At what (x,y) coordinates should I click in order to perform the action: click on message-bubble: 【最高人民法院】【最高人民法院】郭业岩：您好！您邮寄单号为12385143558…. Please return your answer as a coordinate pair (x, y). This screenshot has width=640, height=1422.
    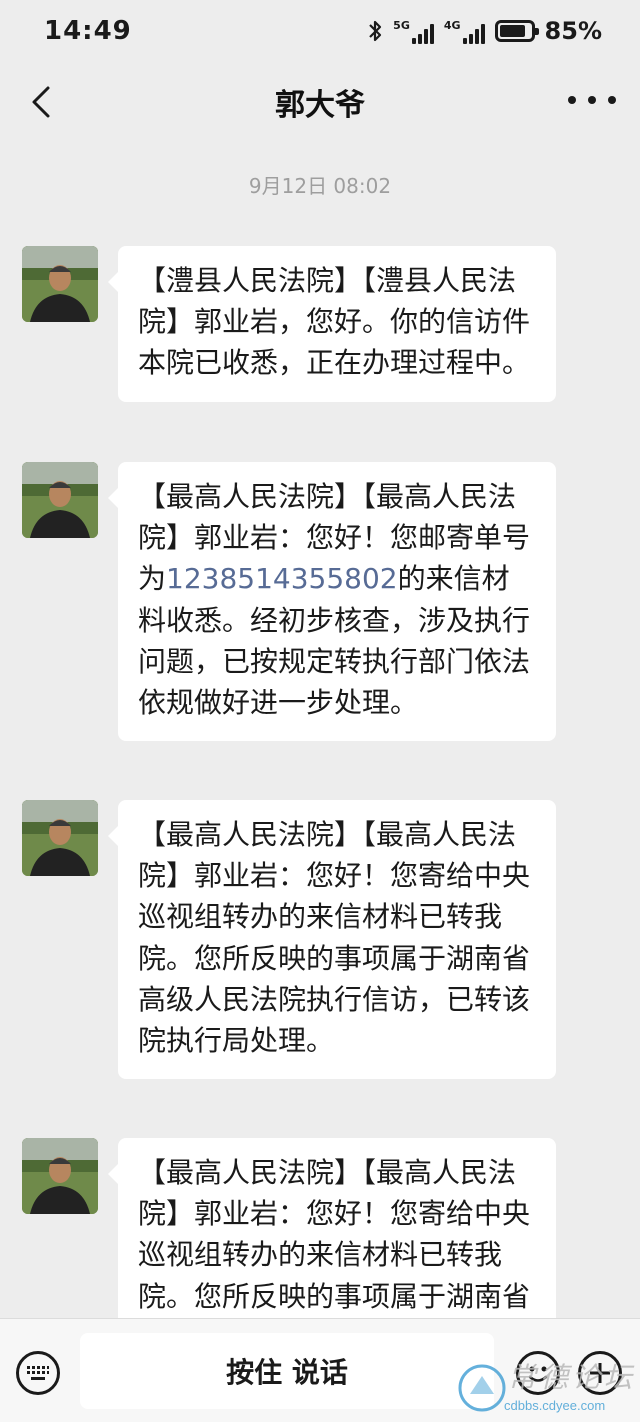
    Looking at the image, I should click on (332, 602).